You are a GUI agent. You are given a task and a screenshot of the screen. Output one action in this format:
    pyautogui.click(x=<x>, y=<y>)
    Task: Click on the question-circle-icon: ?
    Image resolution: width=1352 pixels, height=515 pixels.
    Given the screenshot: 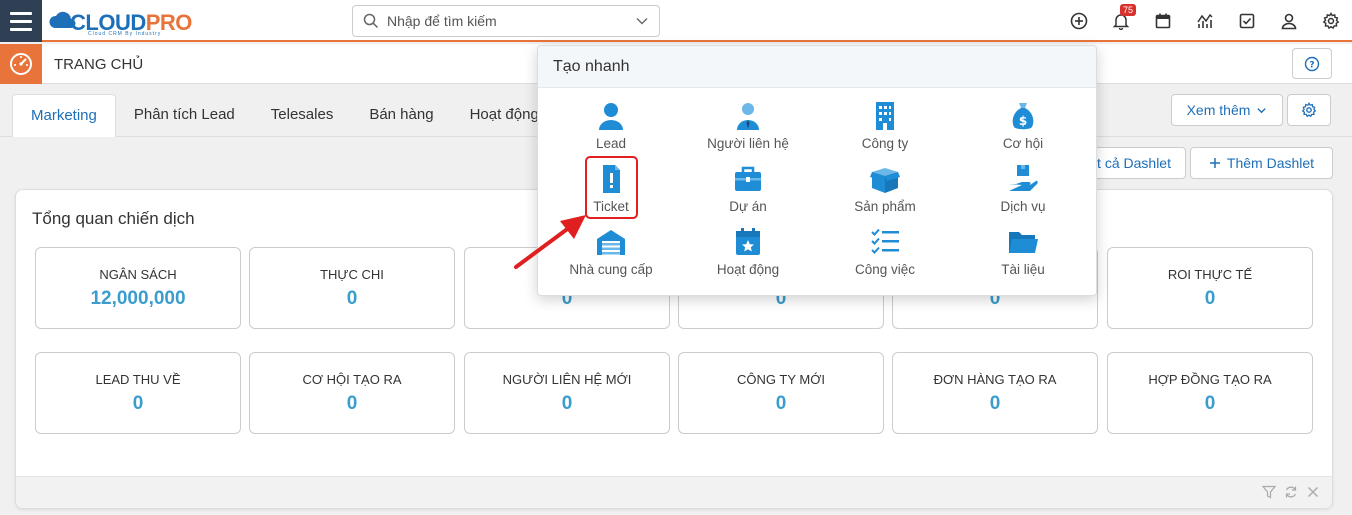 What is the action you would take?
    pyautogui.click(x=1312, y=63)
    